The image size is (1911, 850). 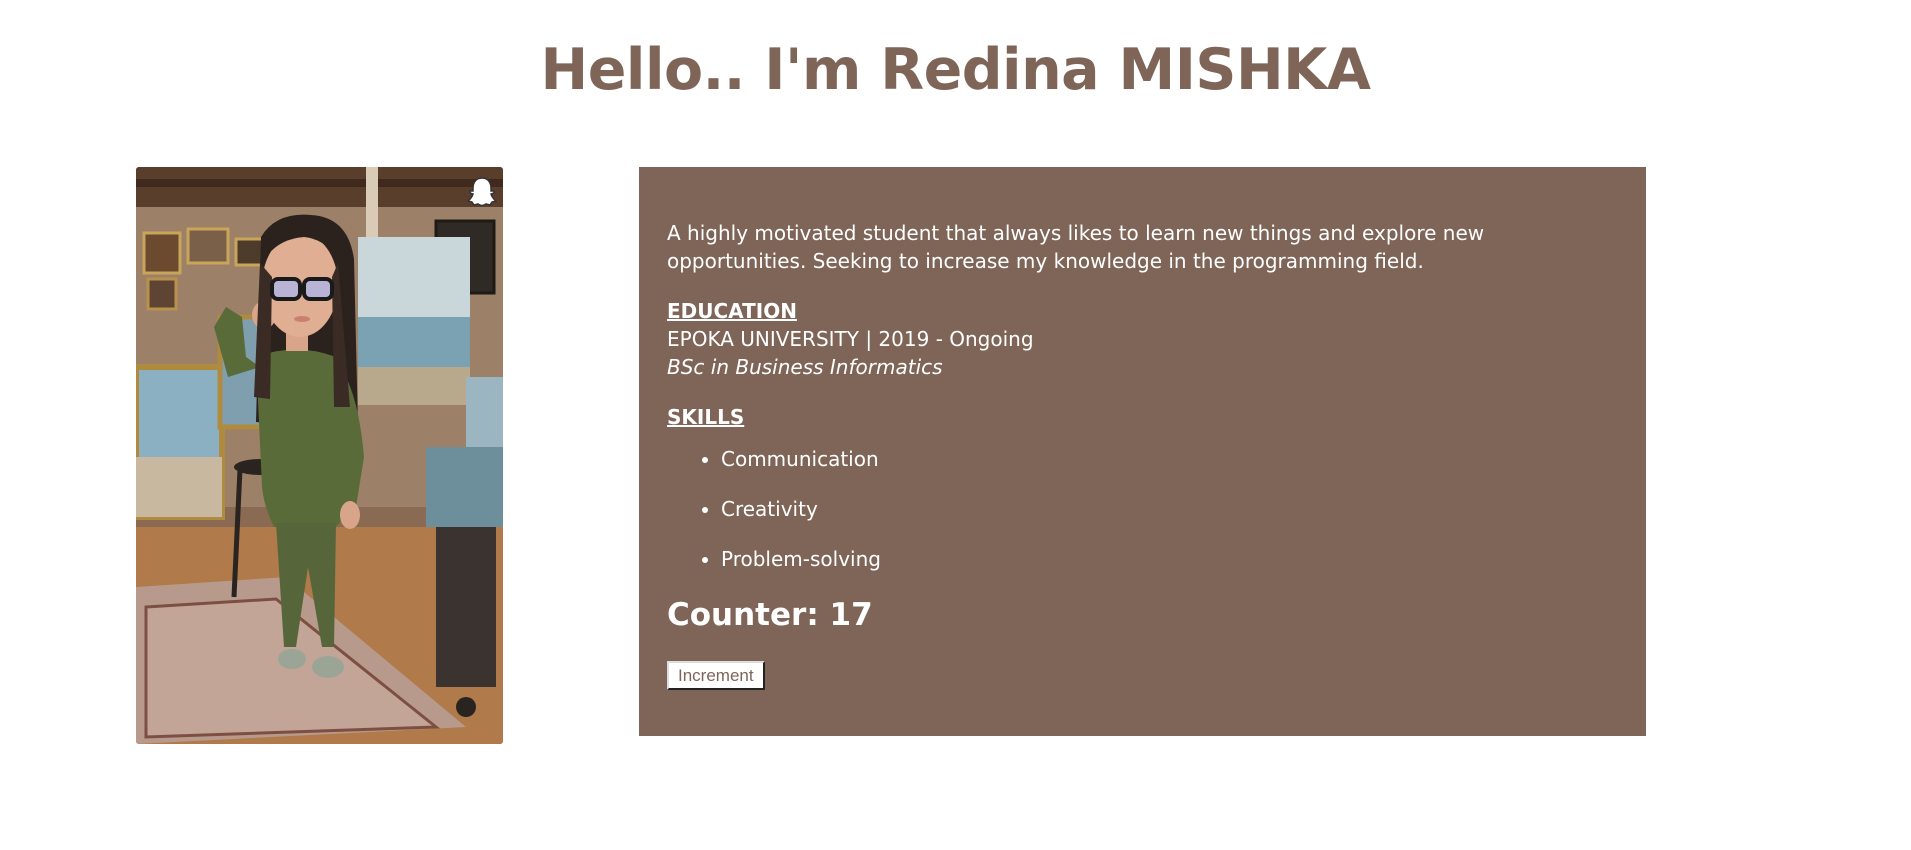 I want to click on skill-item: Creativity, so click(x=1169, y=509).